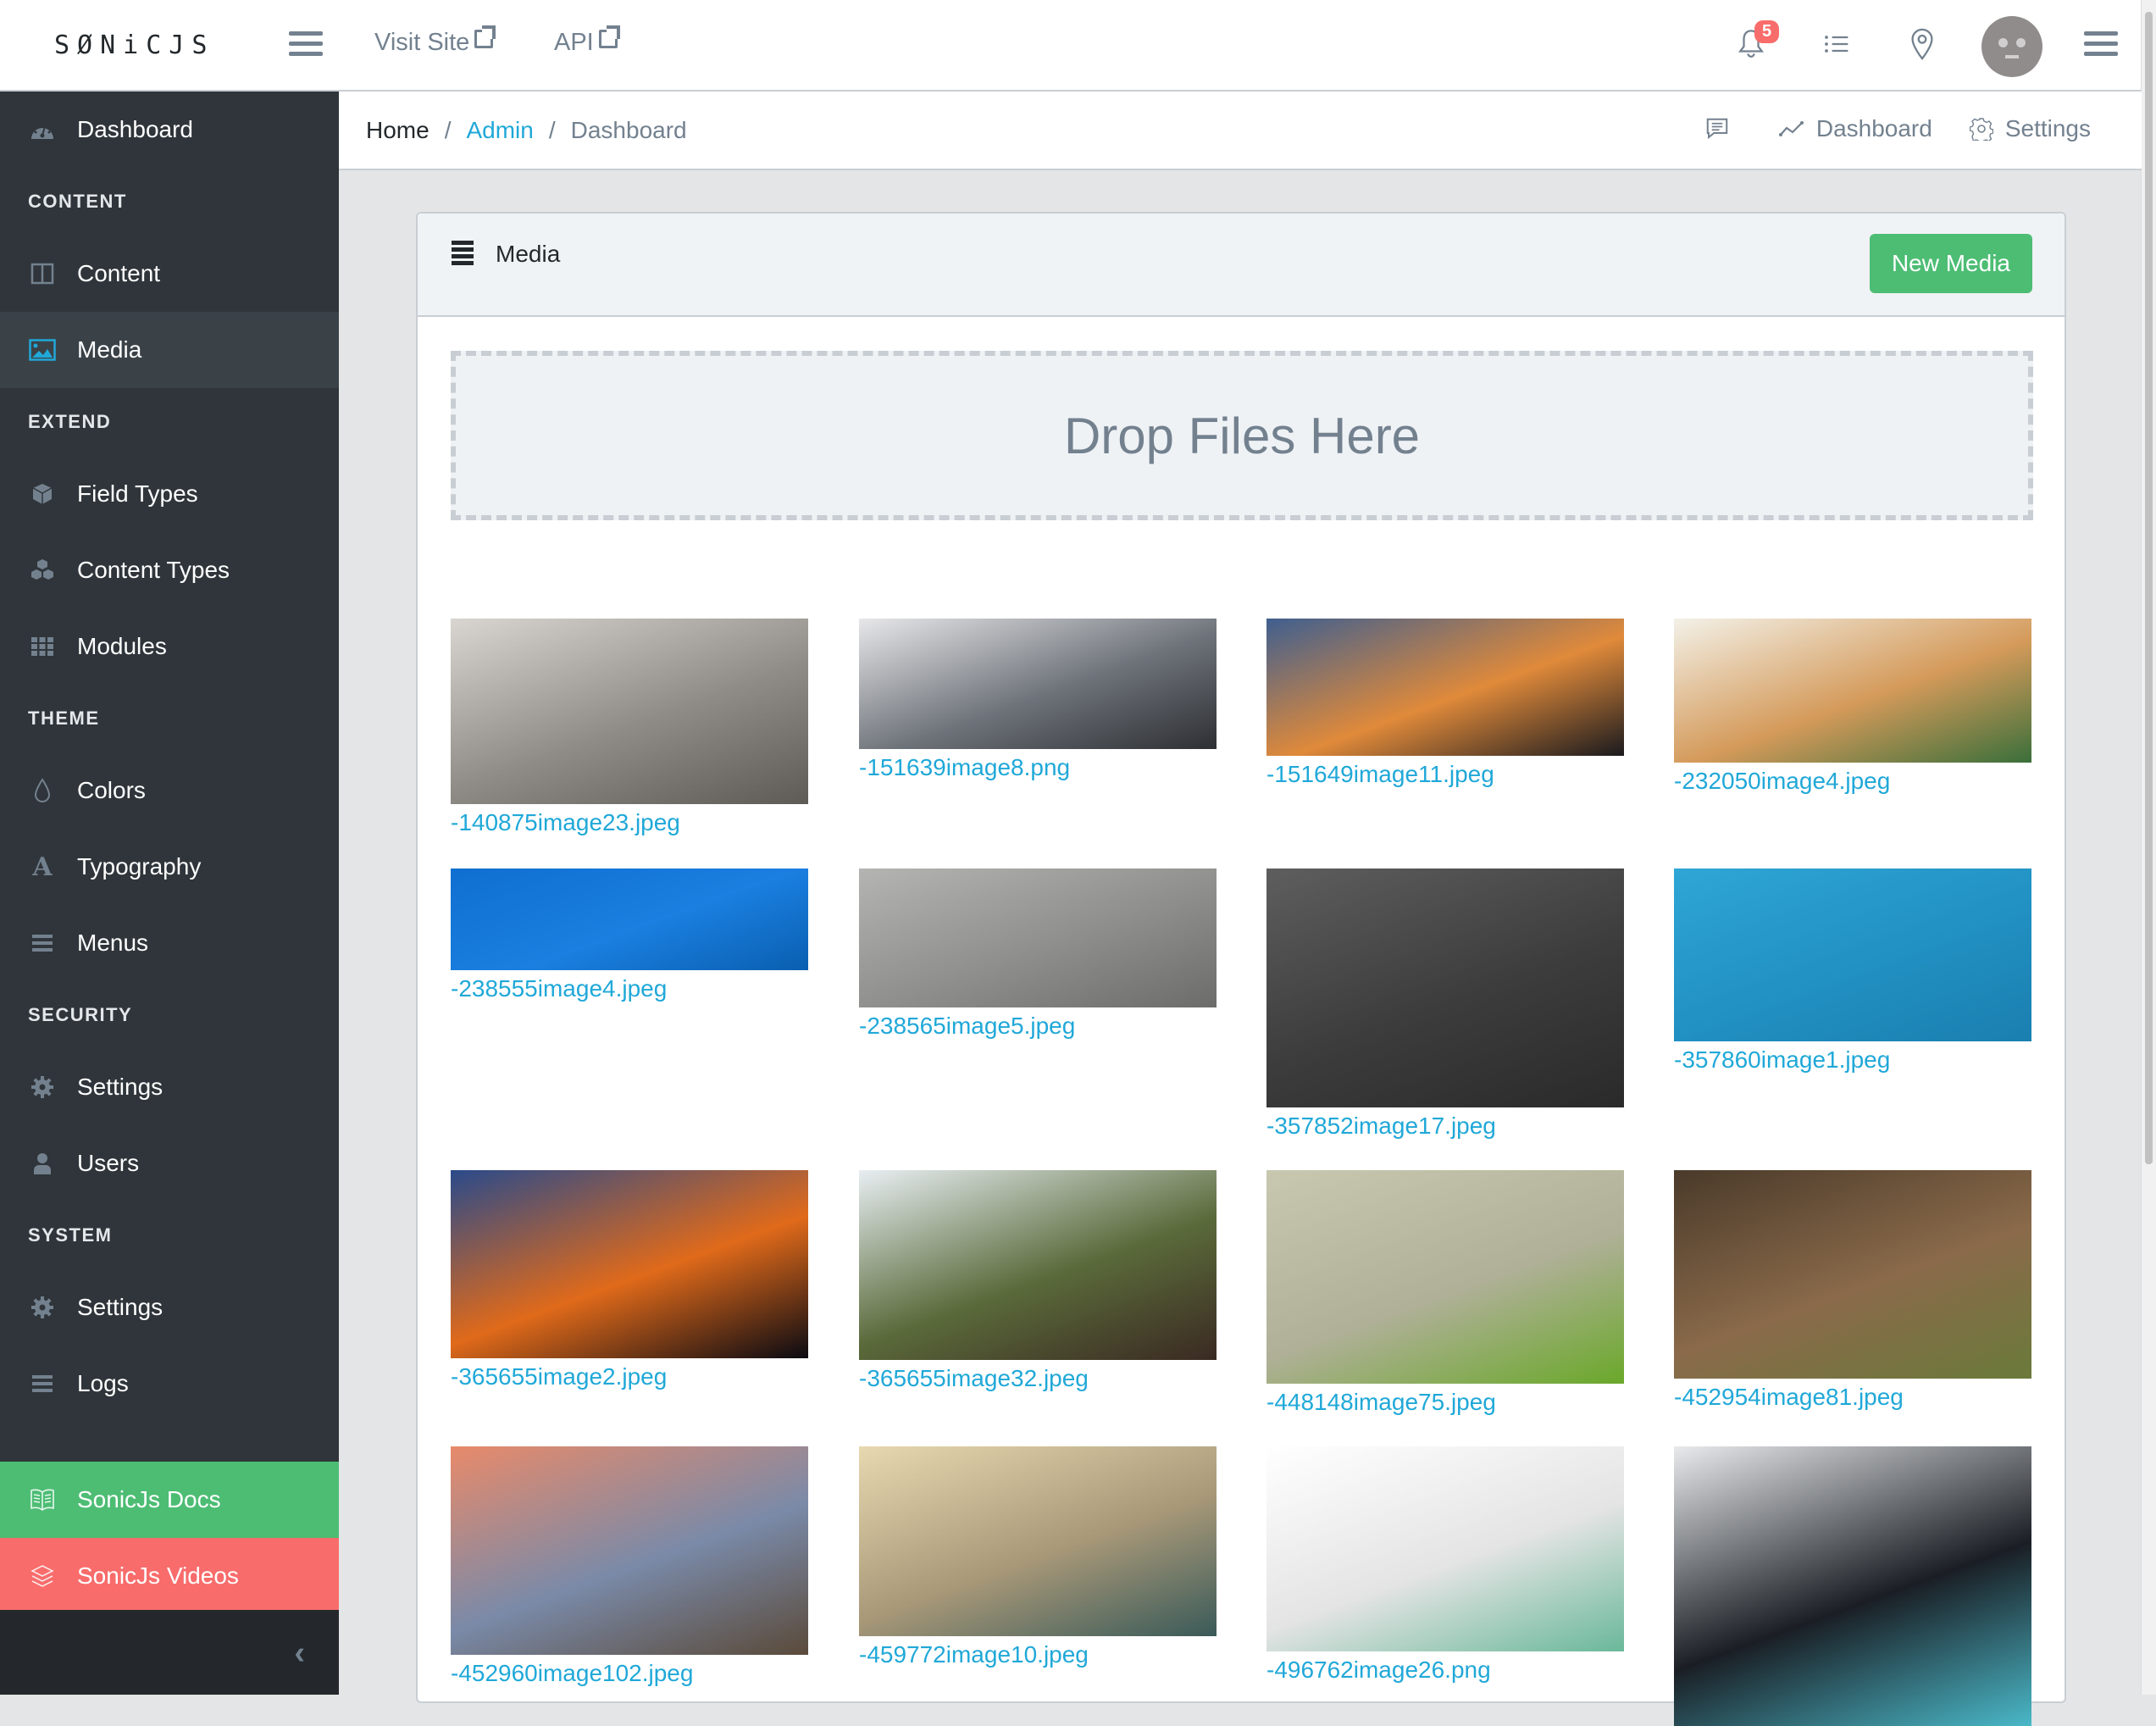 Image resolution: width=2156 pixels, height=1726 pixels. I want to click on sidebar-item-label: Dashboard, so click(135, 129).